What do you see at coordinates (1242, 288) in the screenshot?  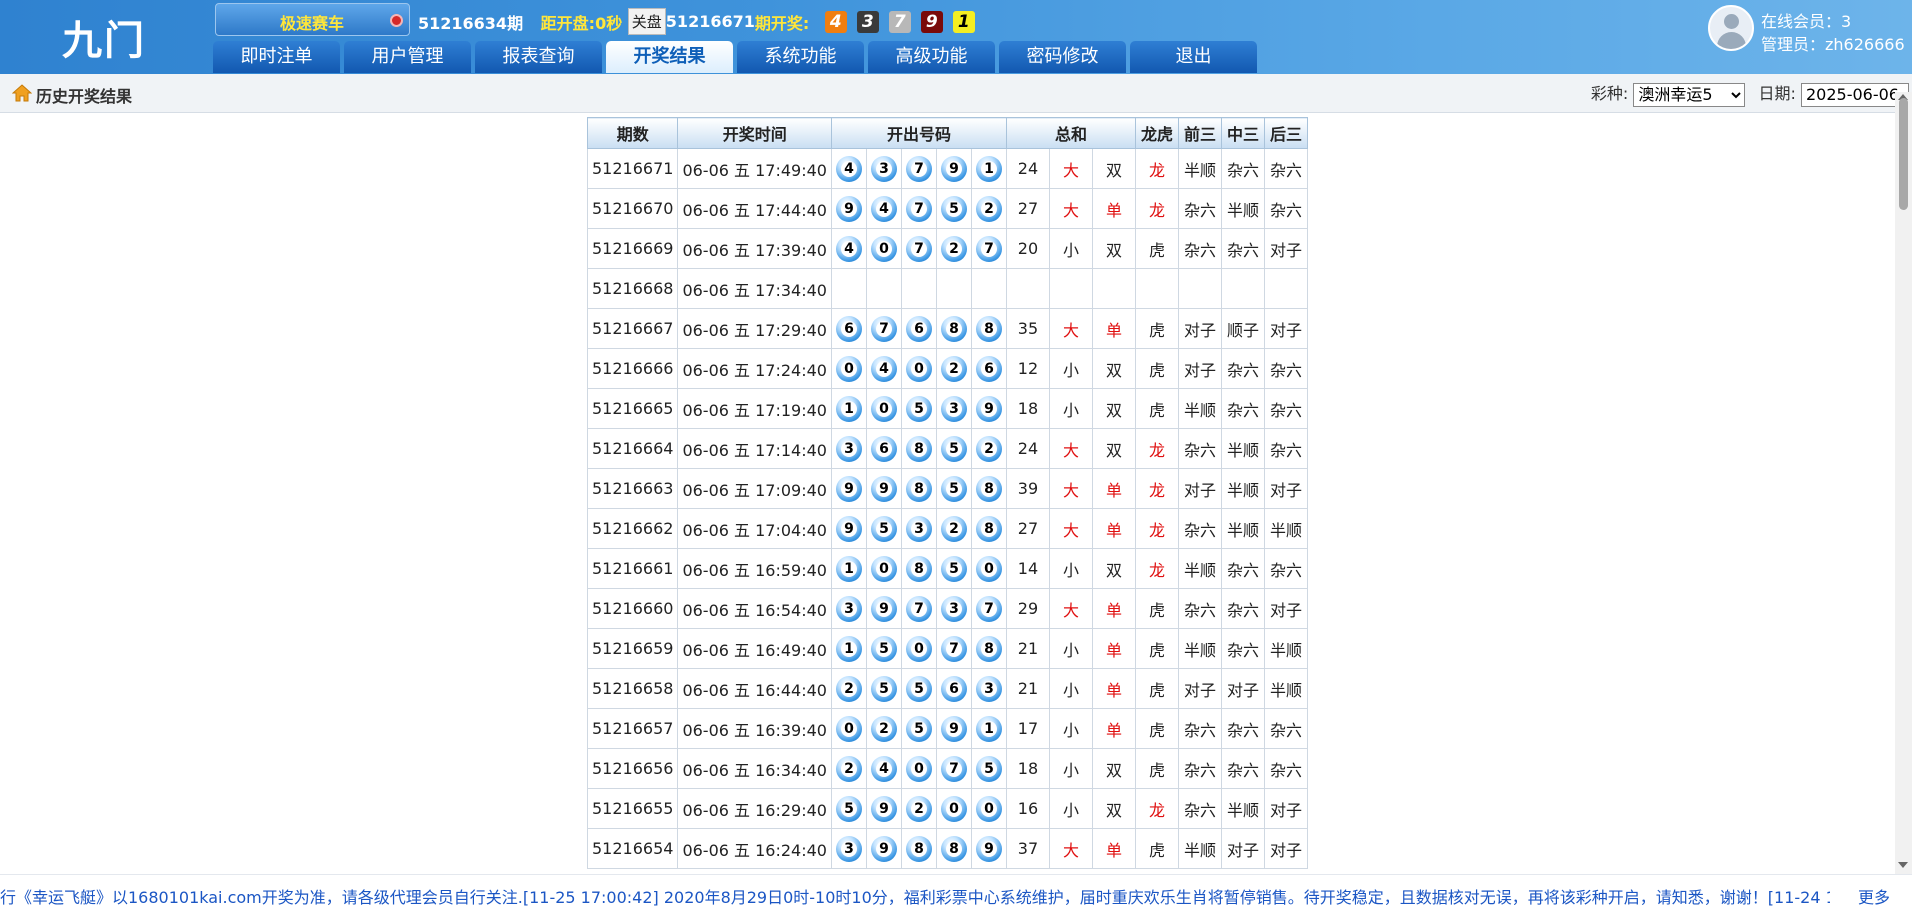 I see `middle-three-cell` at bounding box center [1242, 288].